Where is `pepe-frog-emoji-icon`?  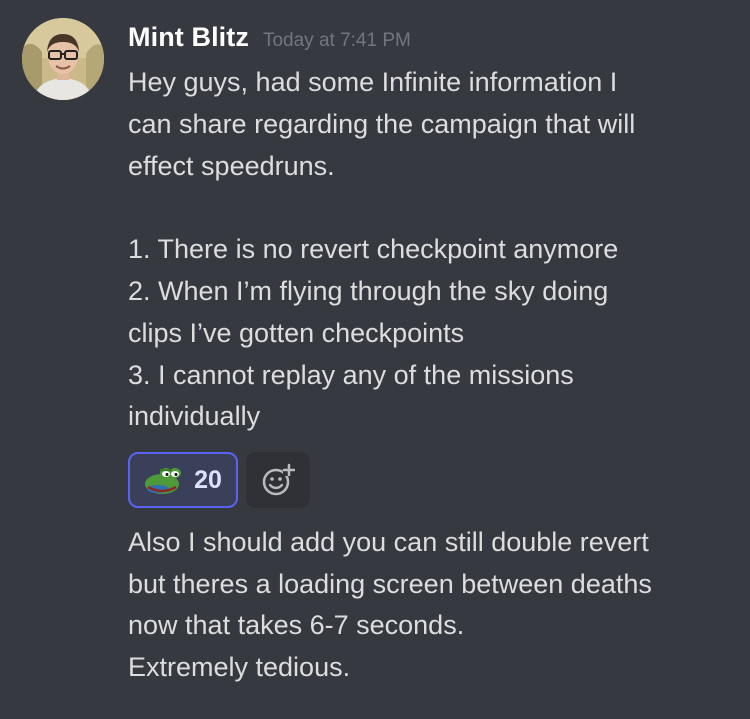 pepe-frog-emoji-icon is located at coordinates (163, 481).